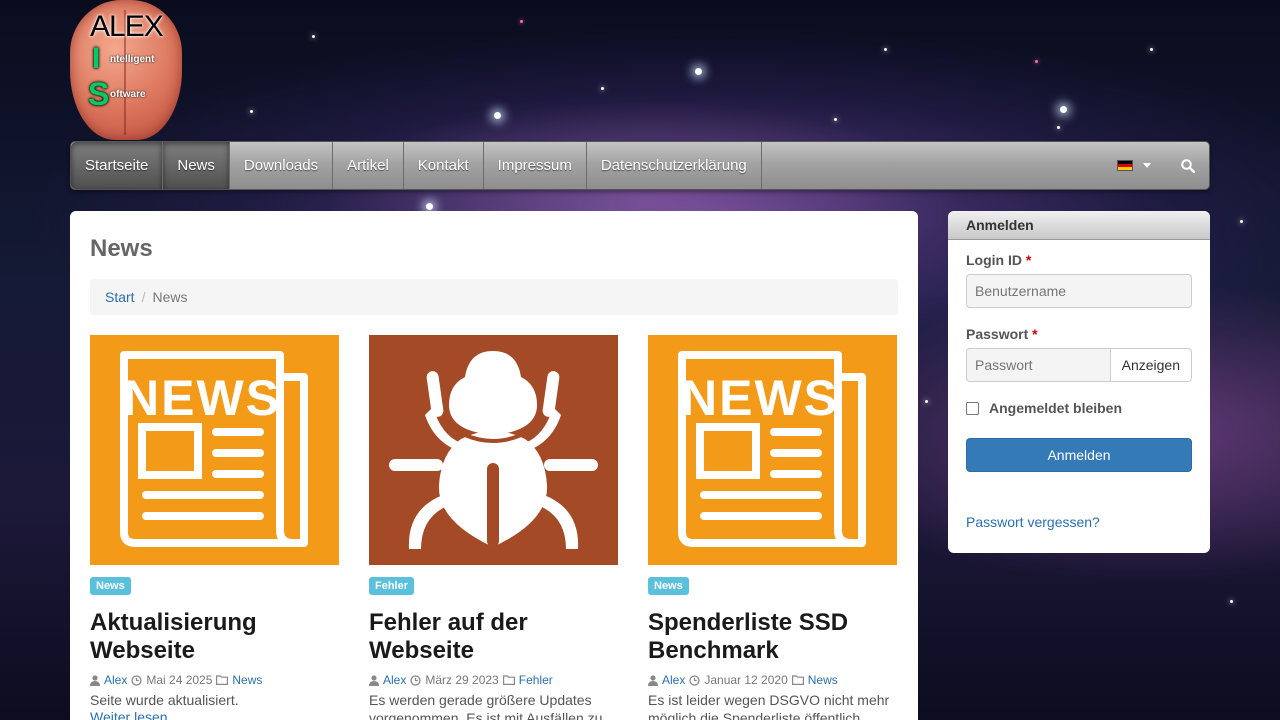  What do you see at coordinates (126, 70) in the screenshot?
I see `site-logo: ALEX I ntelligent S oftware` at bounding box center [126, 70].